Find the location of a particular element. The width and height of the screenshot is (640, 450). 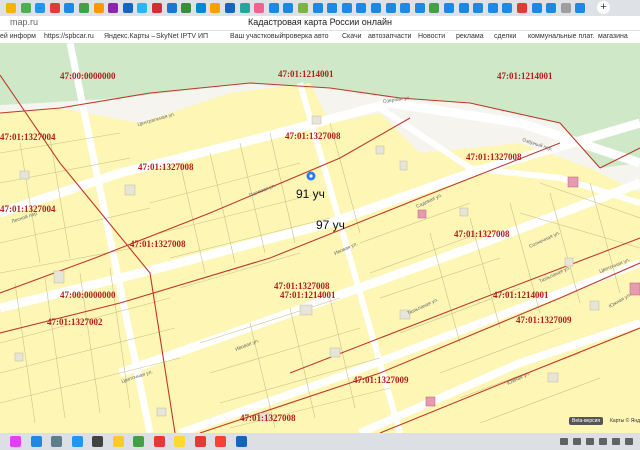

browser-tab-strip: + is located at coordinates (320, 8).